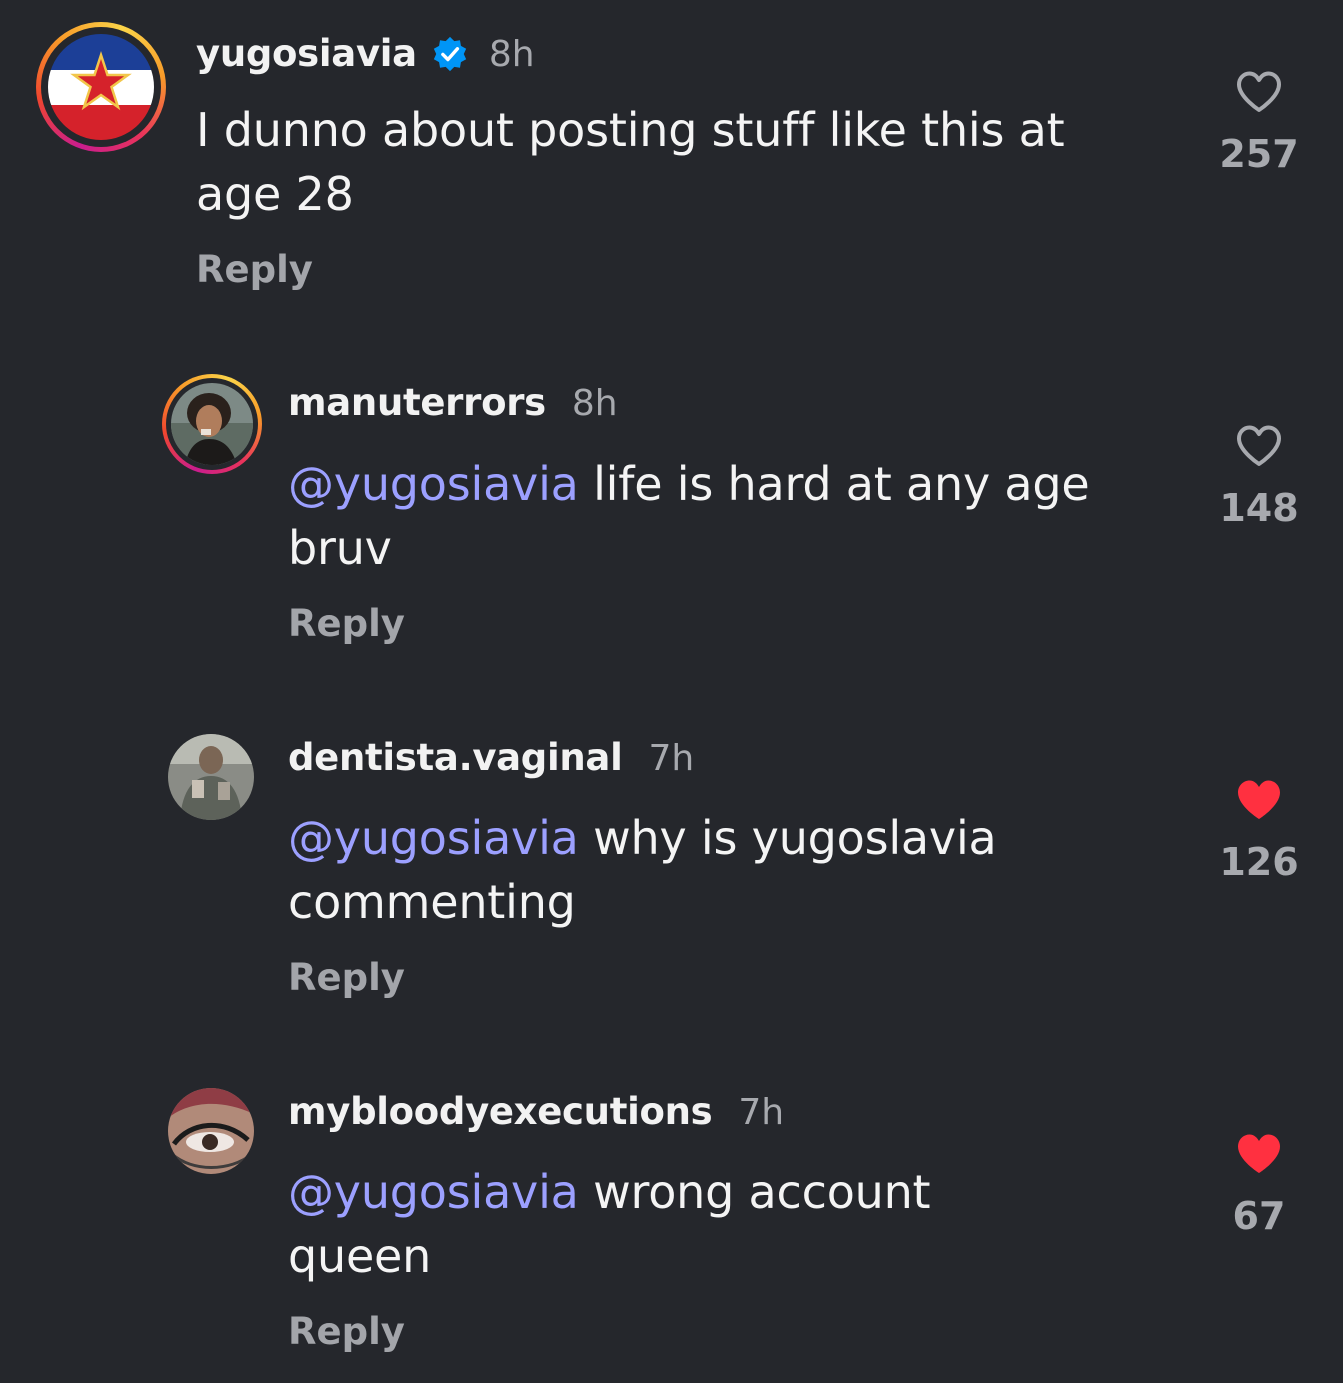 This screenshot has width=1343, height=1383. I want to click on username: mybloodyexecutions, so click(500, 1111).